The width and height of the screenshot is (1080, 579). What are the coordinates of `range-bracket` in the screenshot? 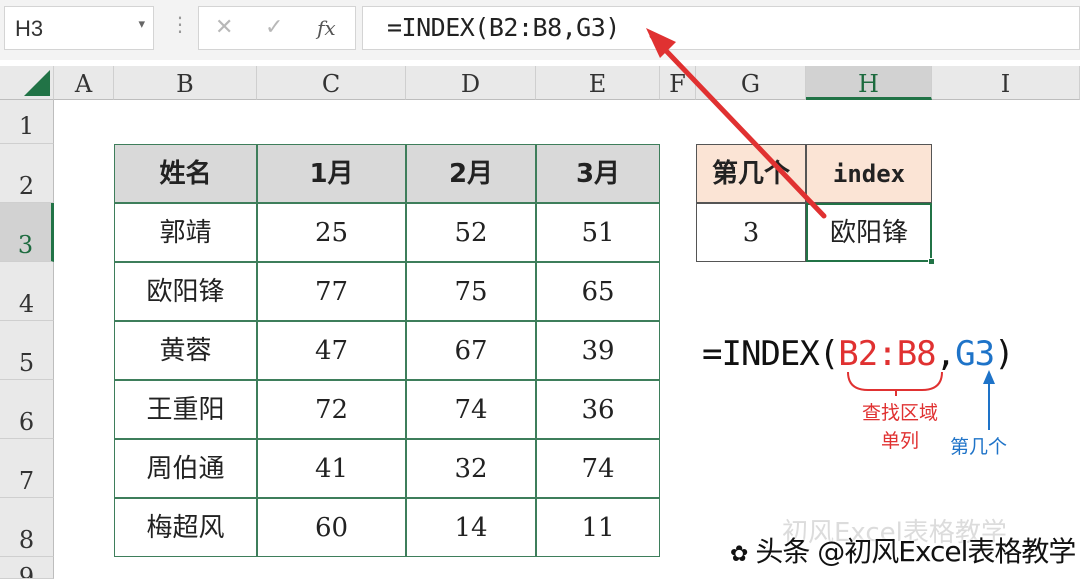 It's located at (895, 381).